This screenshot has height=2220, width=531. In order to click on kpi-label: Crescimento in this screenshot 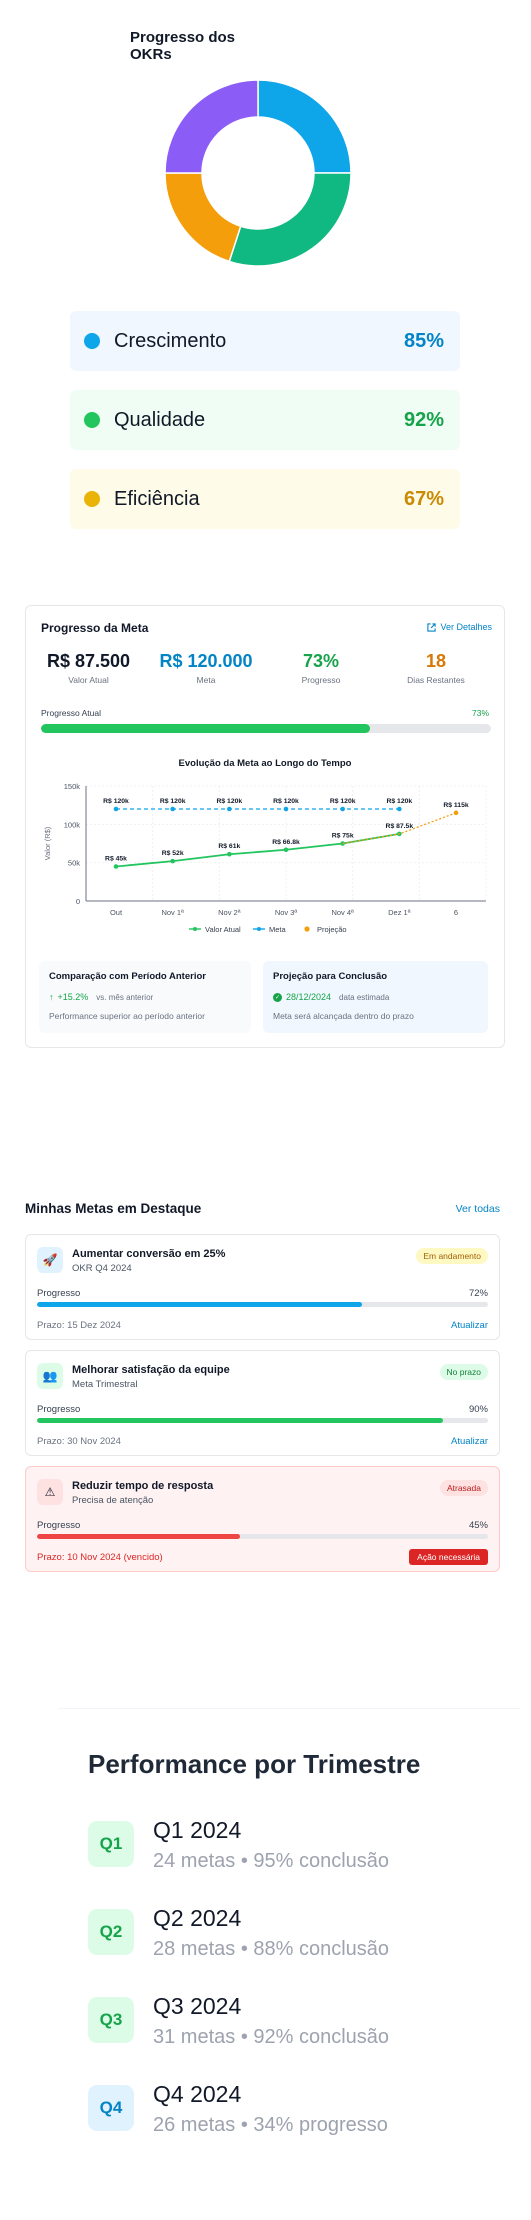, I will do `click(170, 340)`.